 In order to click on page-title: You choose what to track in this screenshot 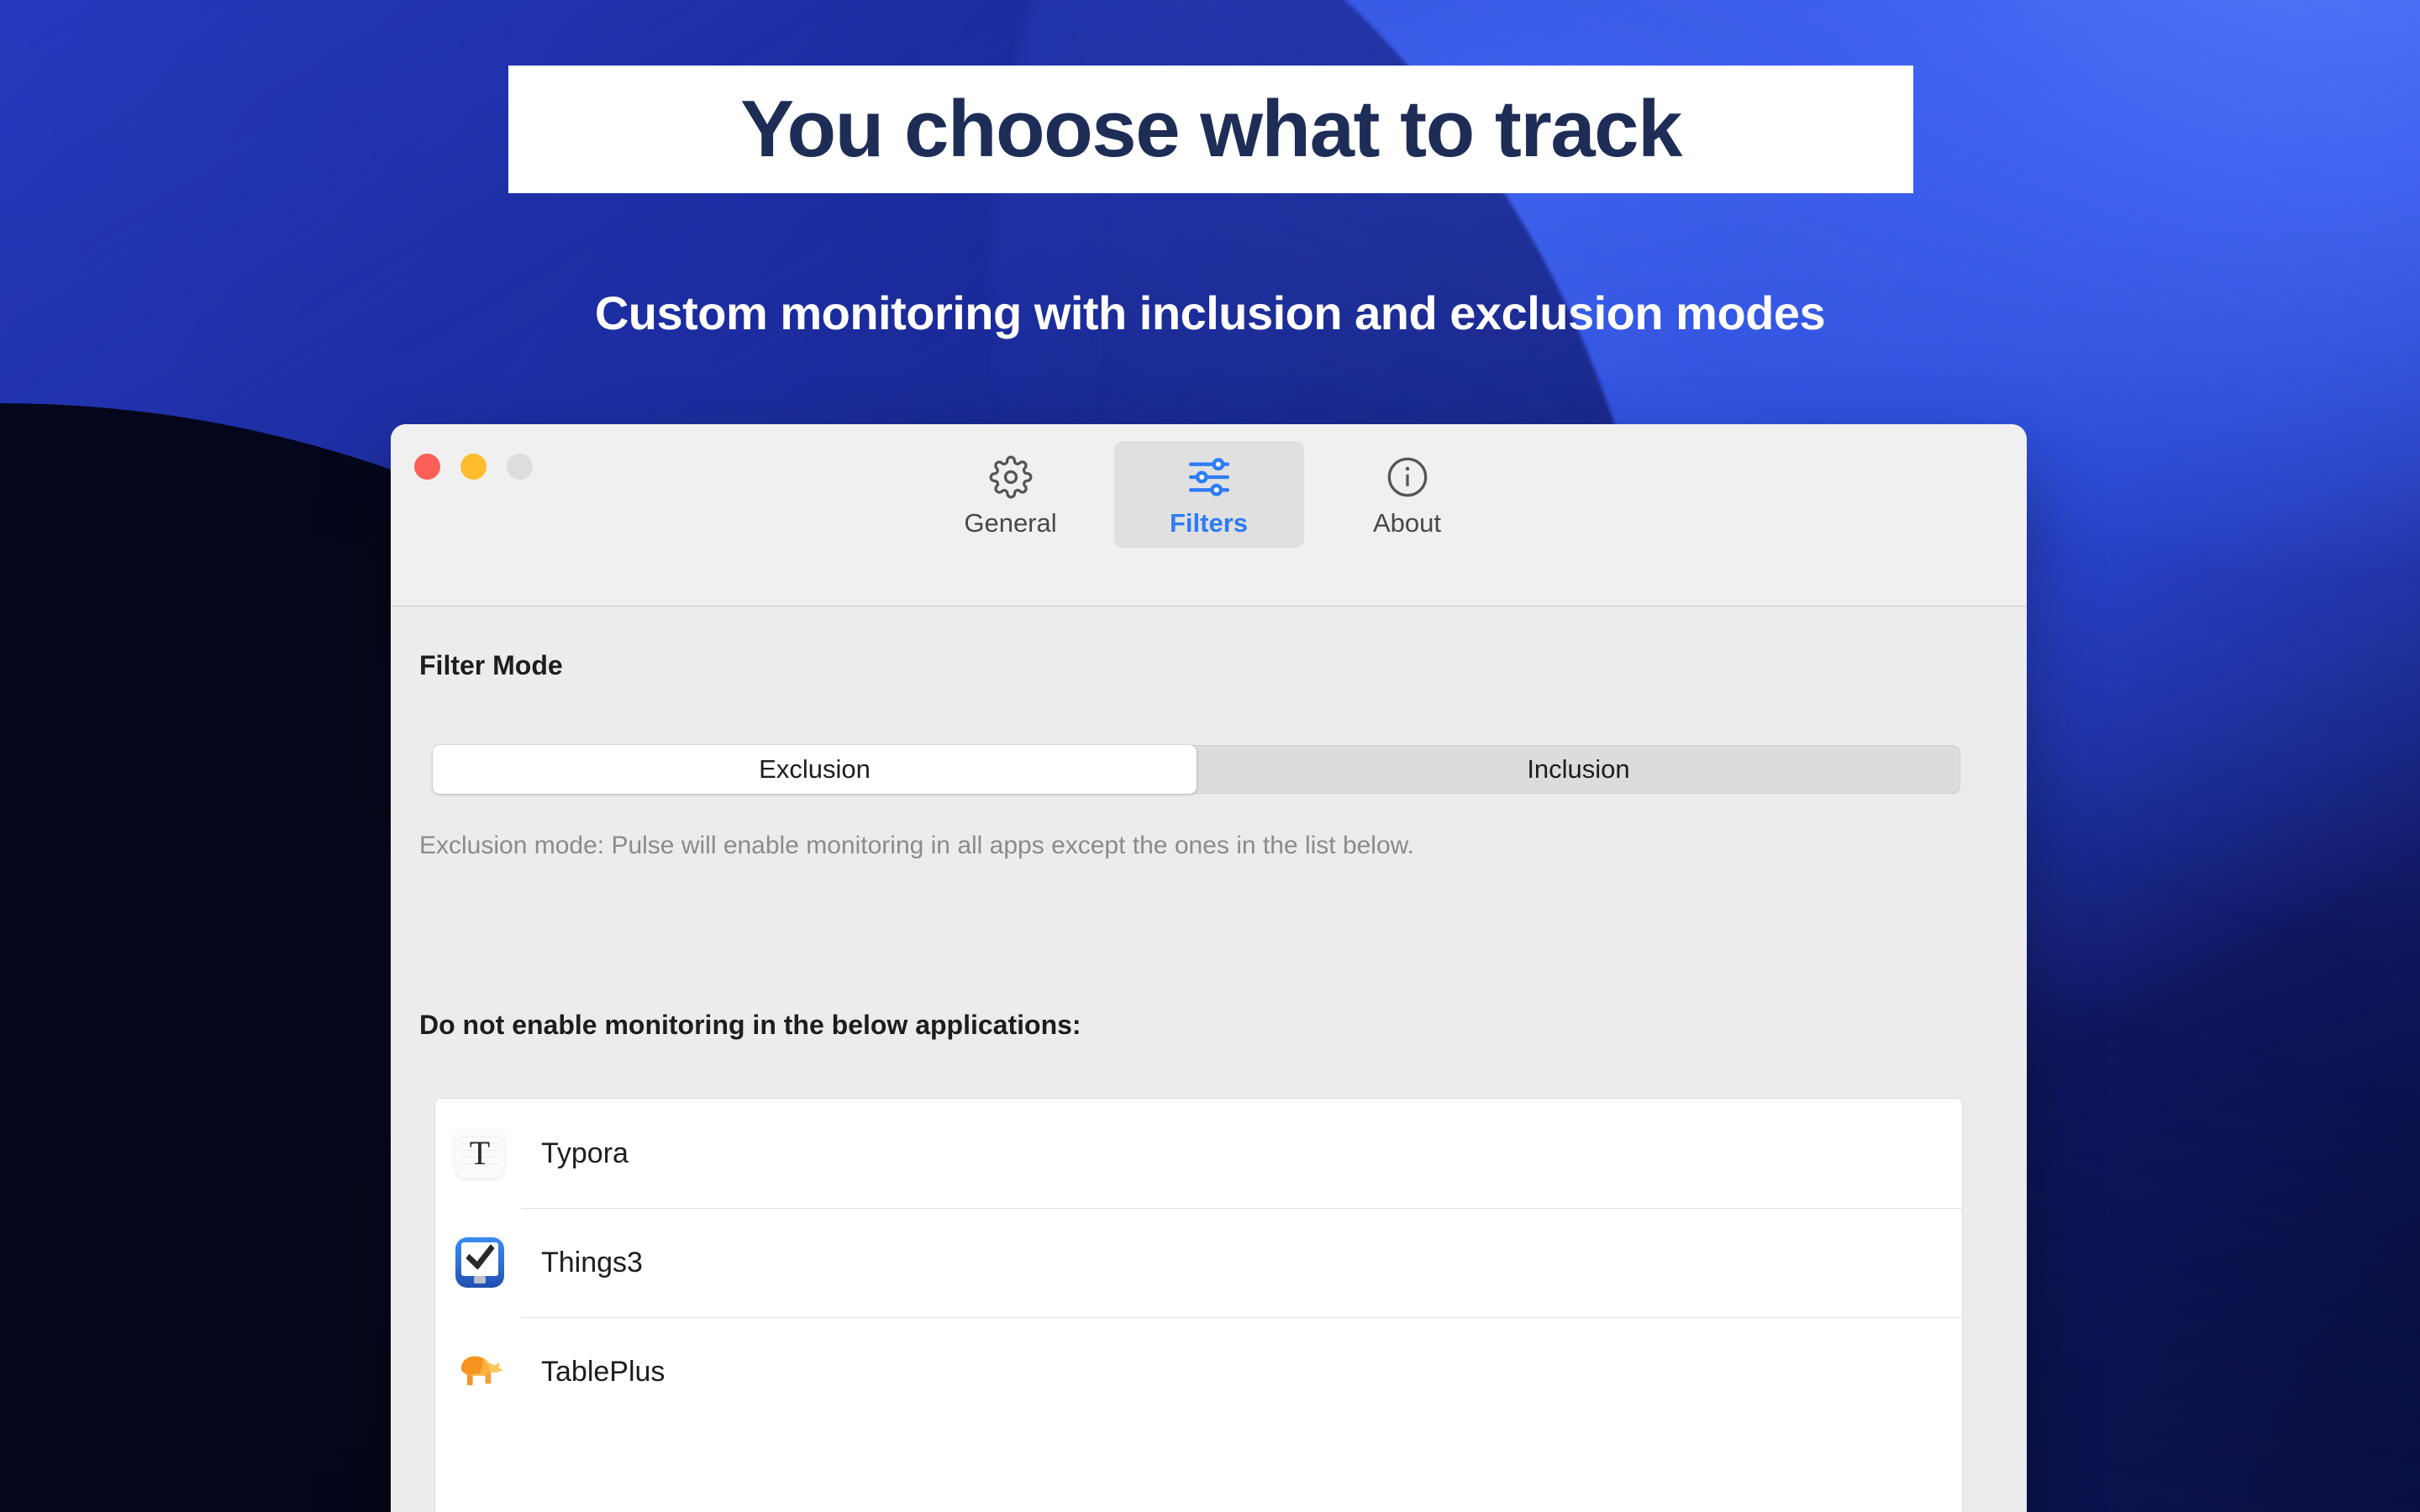, I will do `click(1211, 129)`.